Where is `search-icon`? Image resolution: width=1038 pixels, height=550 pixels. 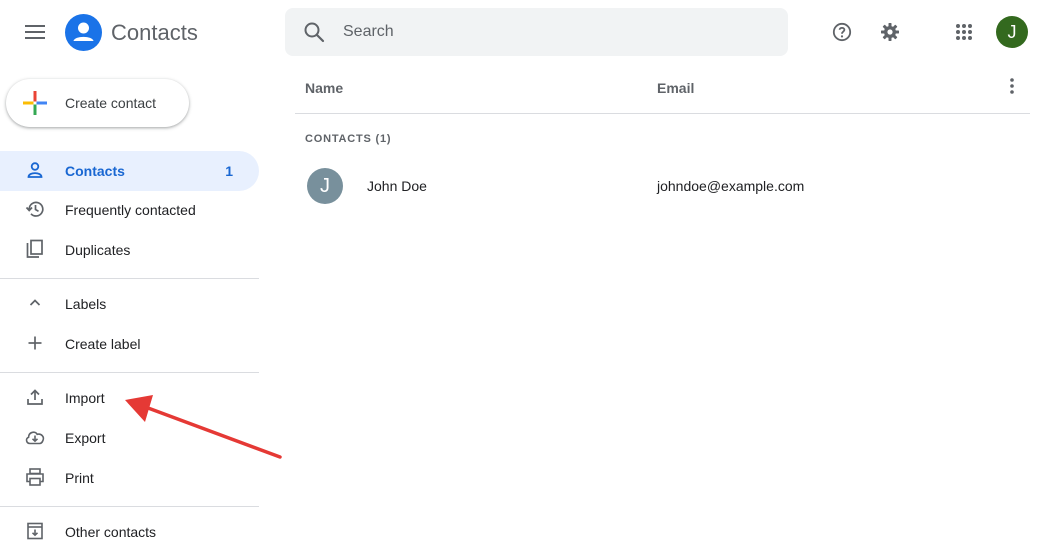 search-icon is located at coordinates (314, 32).